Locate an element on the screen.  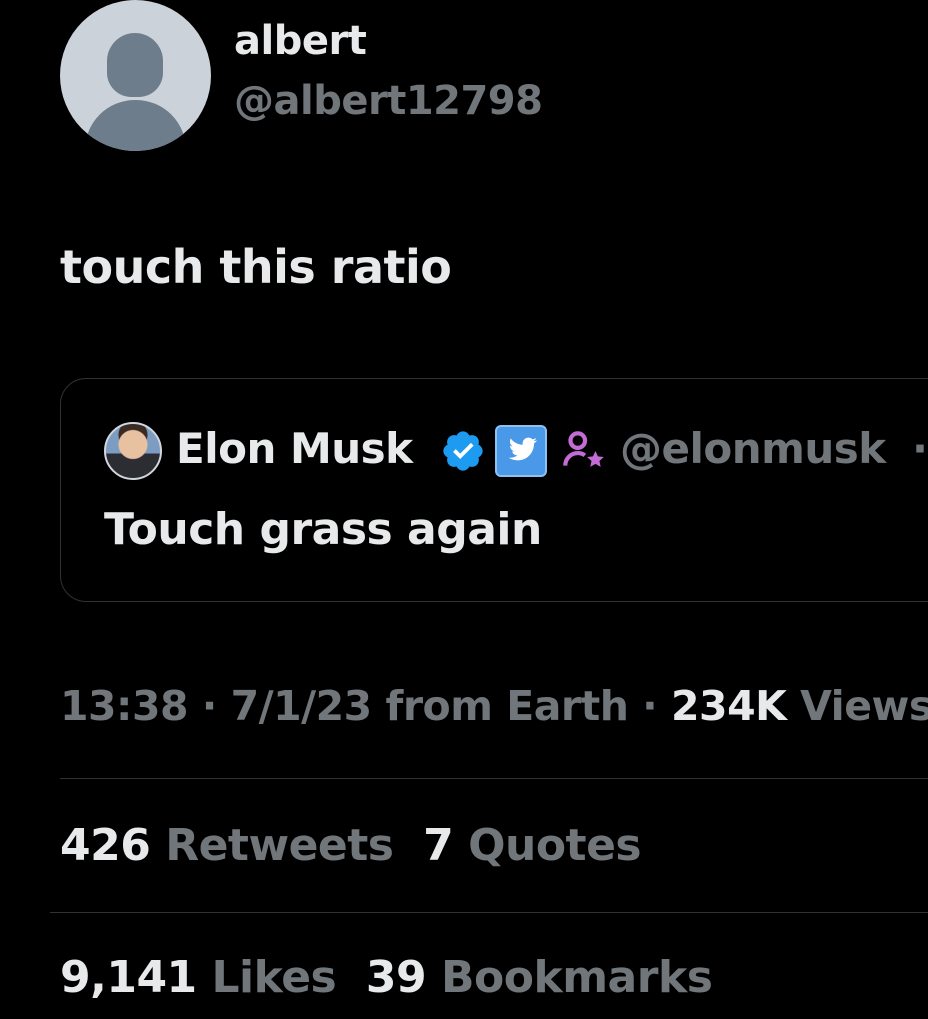
retweets-label: Retweets is located at coordinates (279, 845).